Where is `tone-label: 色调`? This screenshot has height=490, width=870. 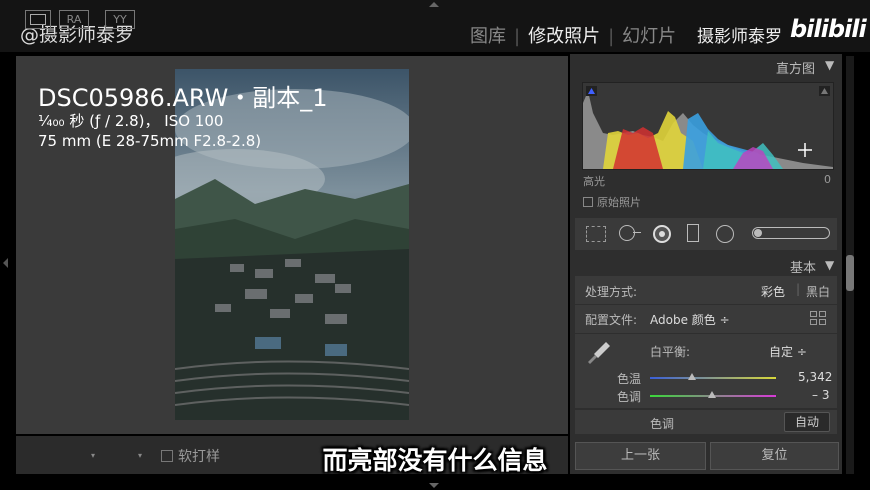 tone-label: 色调 is located at coordinates (662, 424).